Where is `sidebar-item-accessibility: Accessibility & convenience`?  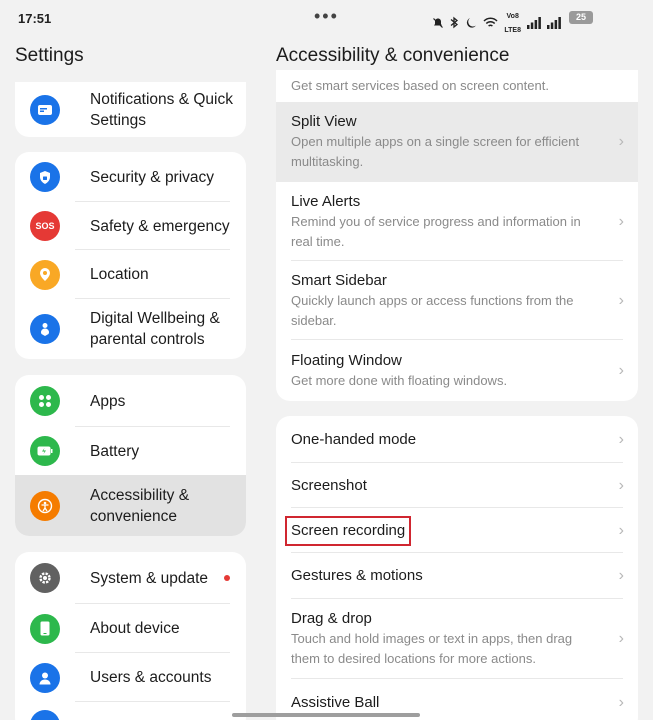 sidebar-item-accessibility: Accessibility & convenience is located at coordinates (130, 505).